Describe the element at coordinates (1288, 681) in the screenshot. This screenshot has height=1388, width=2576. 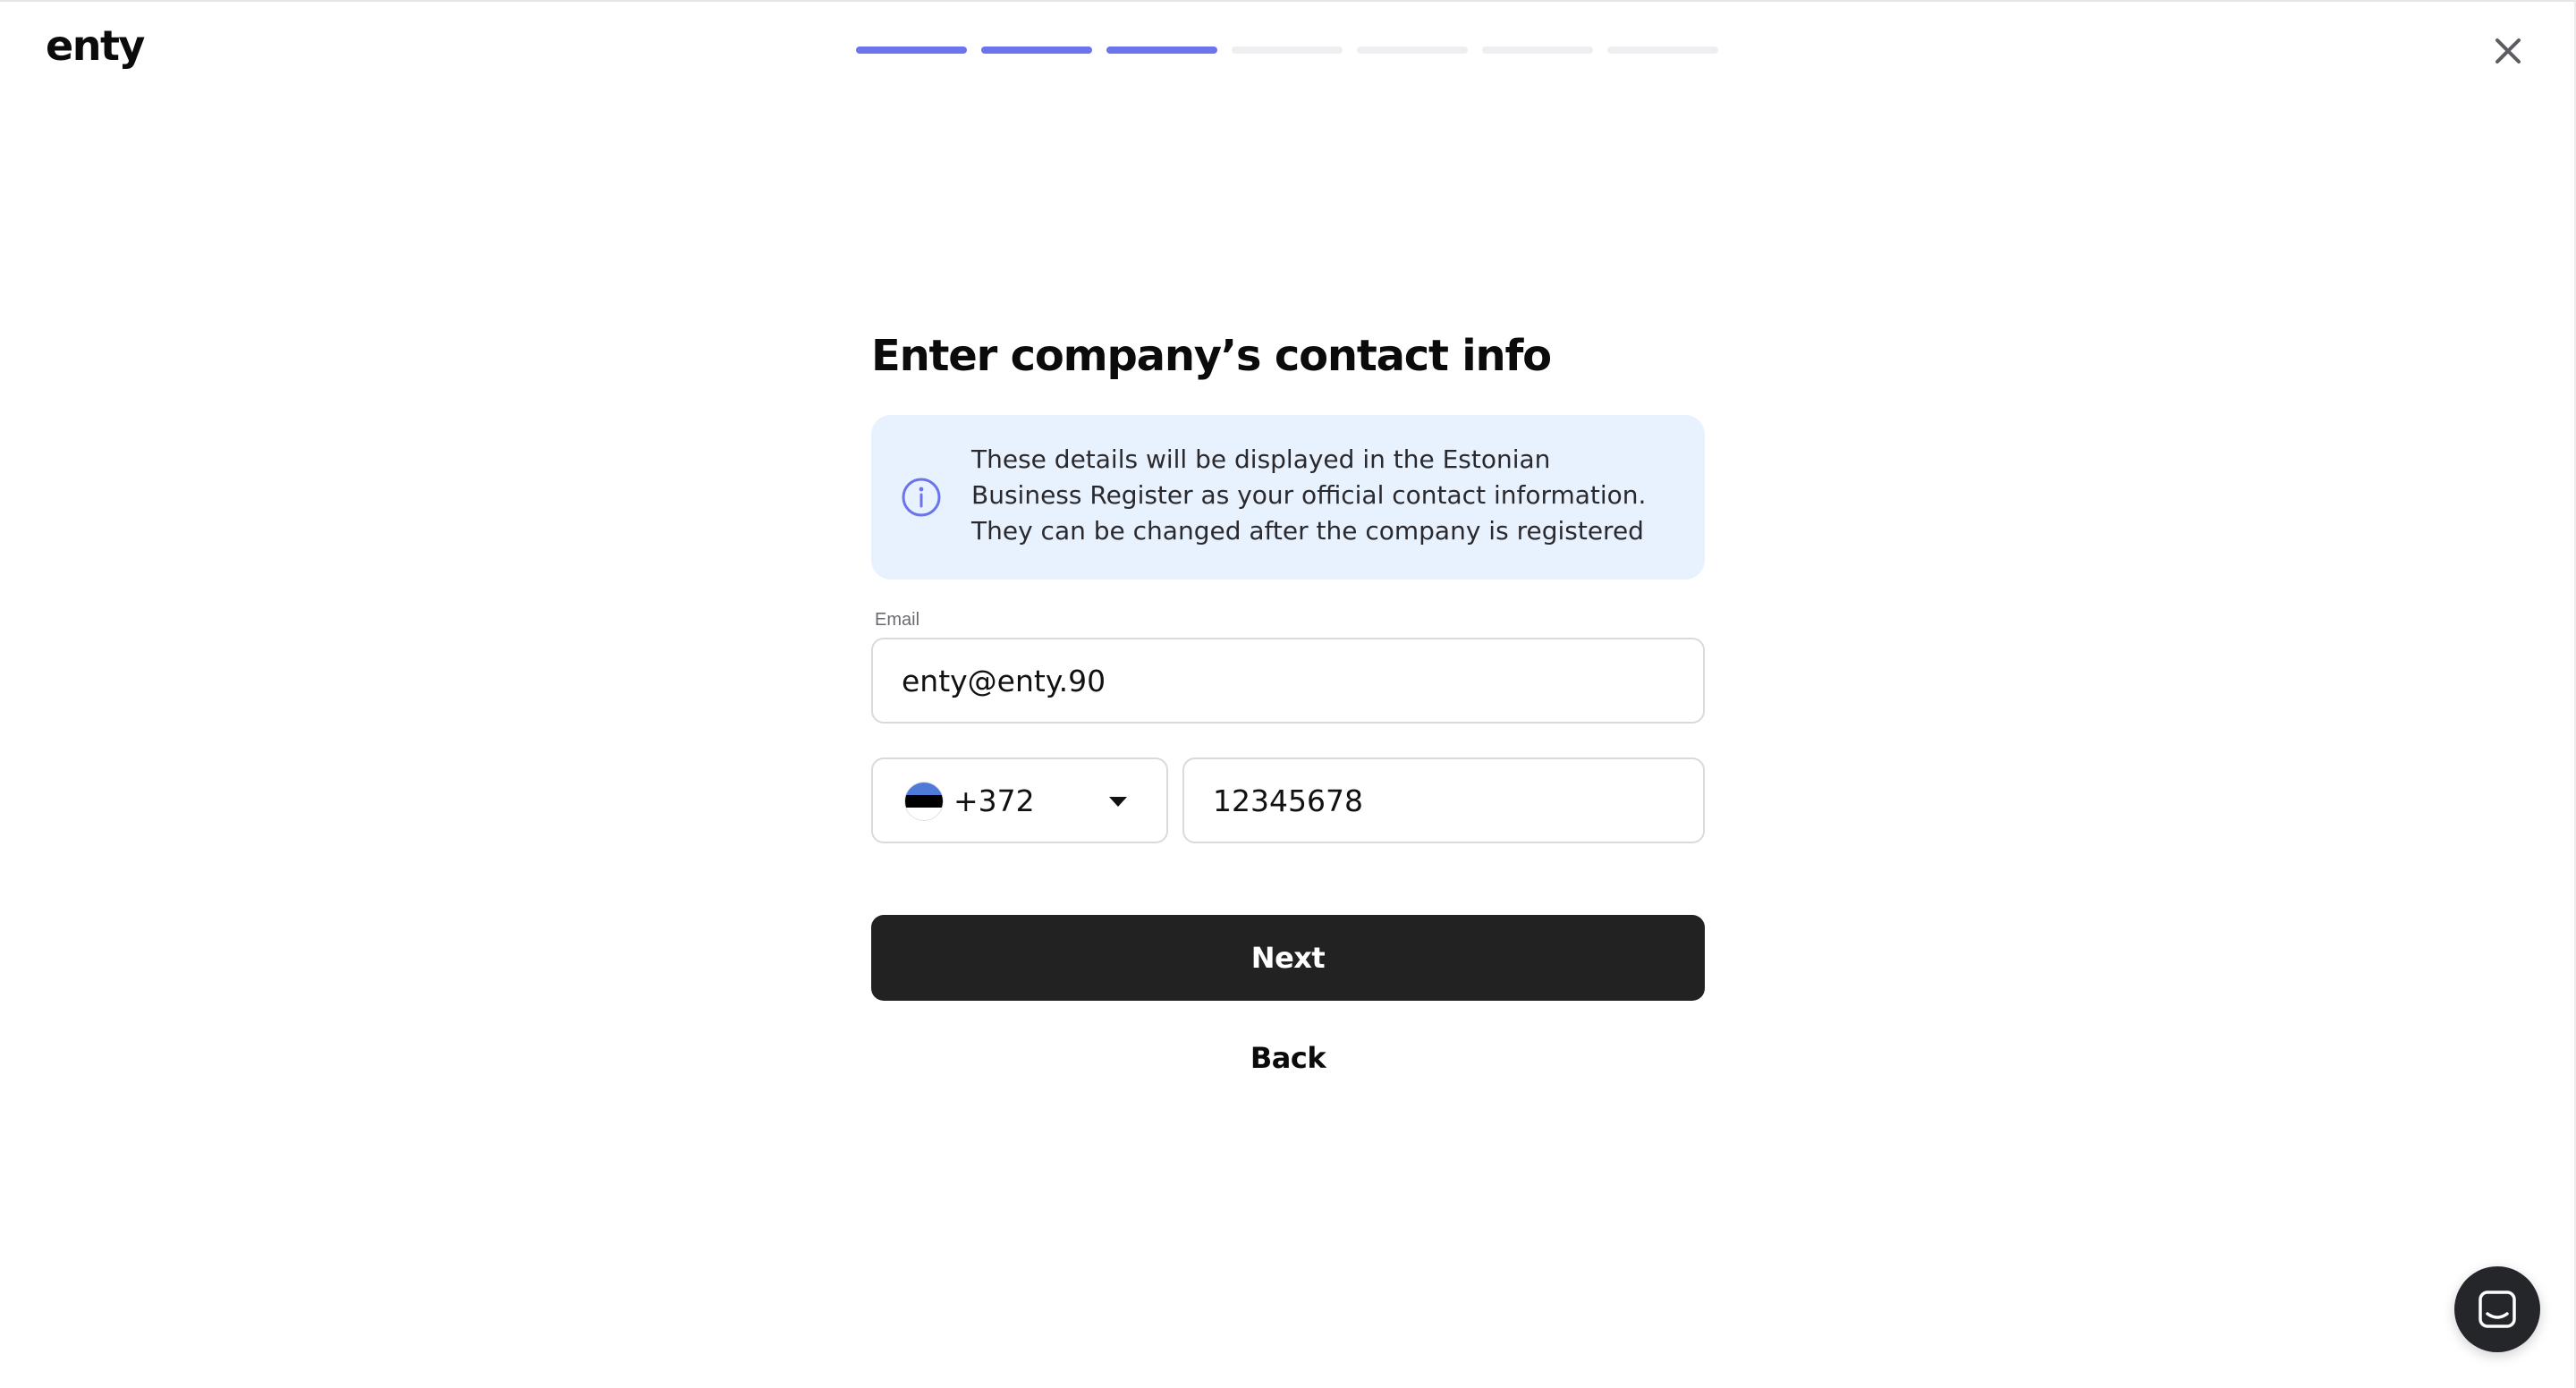
I see `email-field` at that location.